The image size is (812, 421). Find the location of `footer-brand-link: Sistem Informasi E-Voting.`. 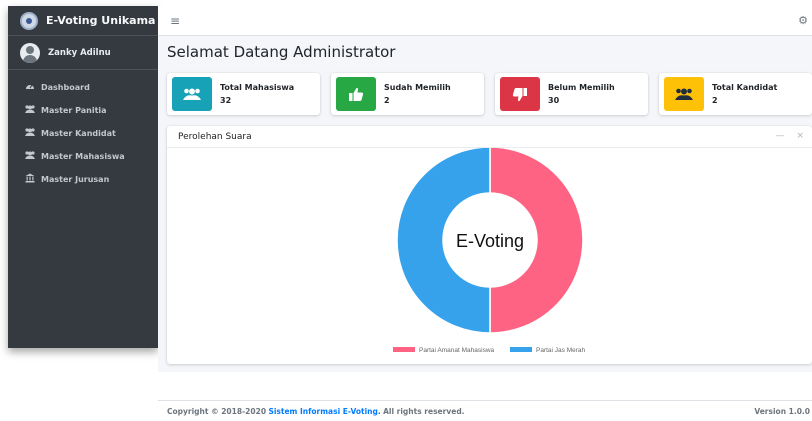

footer-brand-link: Sistem Informasi E-Voting. is located at coordinates (324, 411).